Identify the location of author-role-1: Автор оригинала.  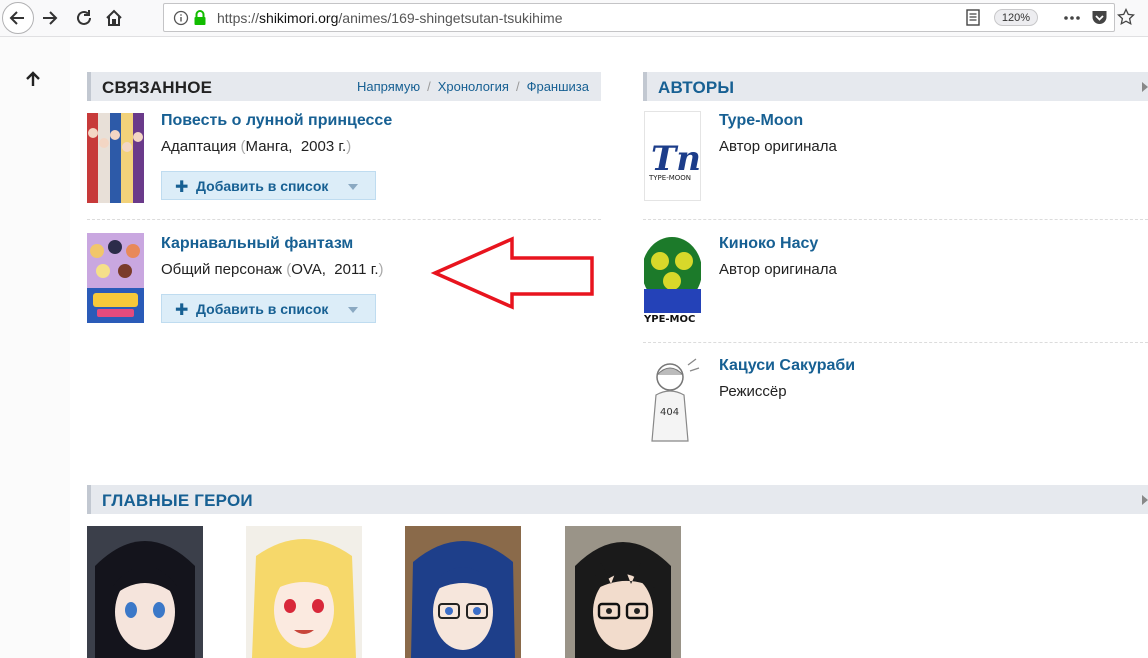
(778, 146).